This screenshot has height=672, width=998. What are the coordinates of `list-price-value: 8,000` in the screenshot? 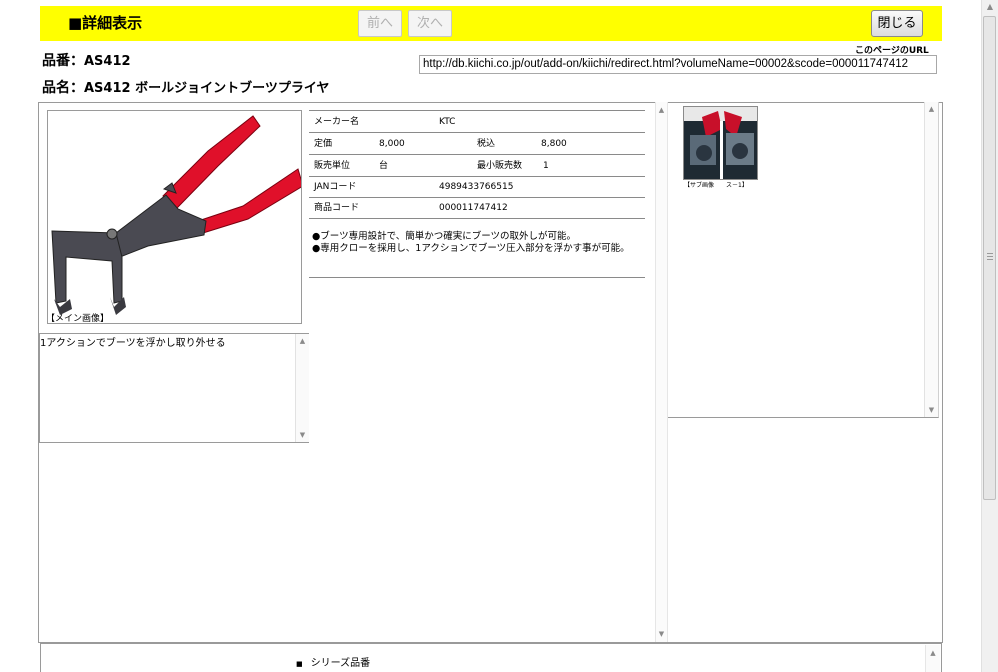 It's located at (392, 144).